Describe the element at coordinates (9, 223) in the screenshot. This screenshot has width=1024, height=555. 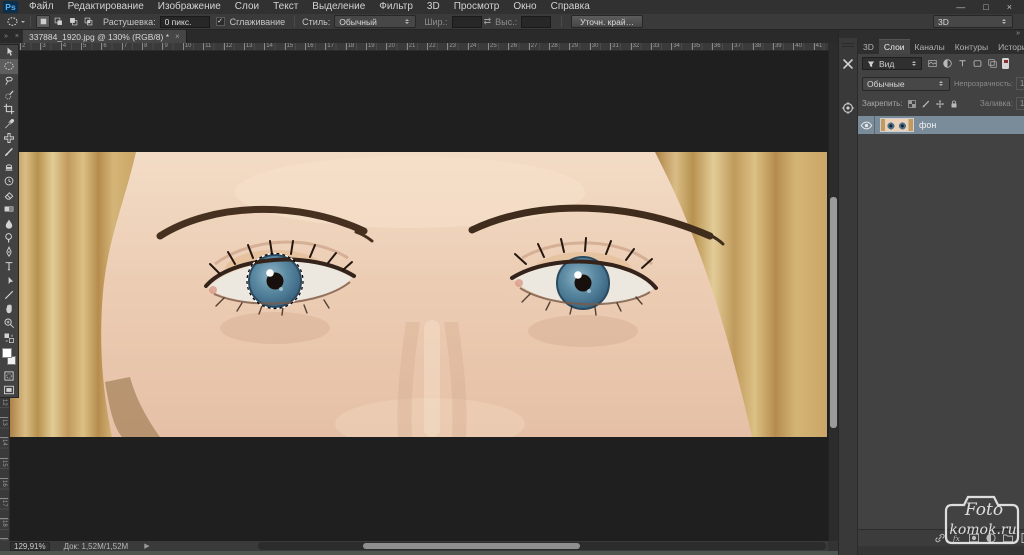
I see `blur-tool` at that location.